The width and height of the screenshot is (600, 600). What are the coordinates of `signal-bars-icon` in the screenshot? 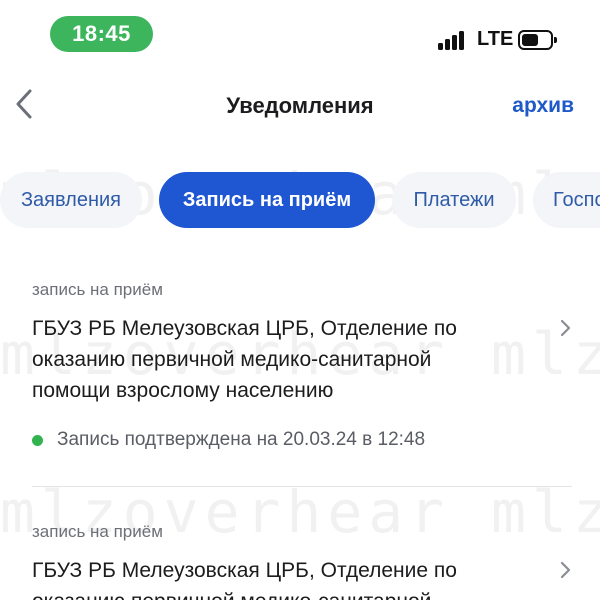 It's located at (454, 40).